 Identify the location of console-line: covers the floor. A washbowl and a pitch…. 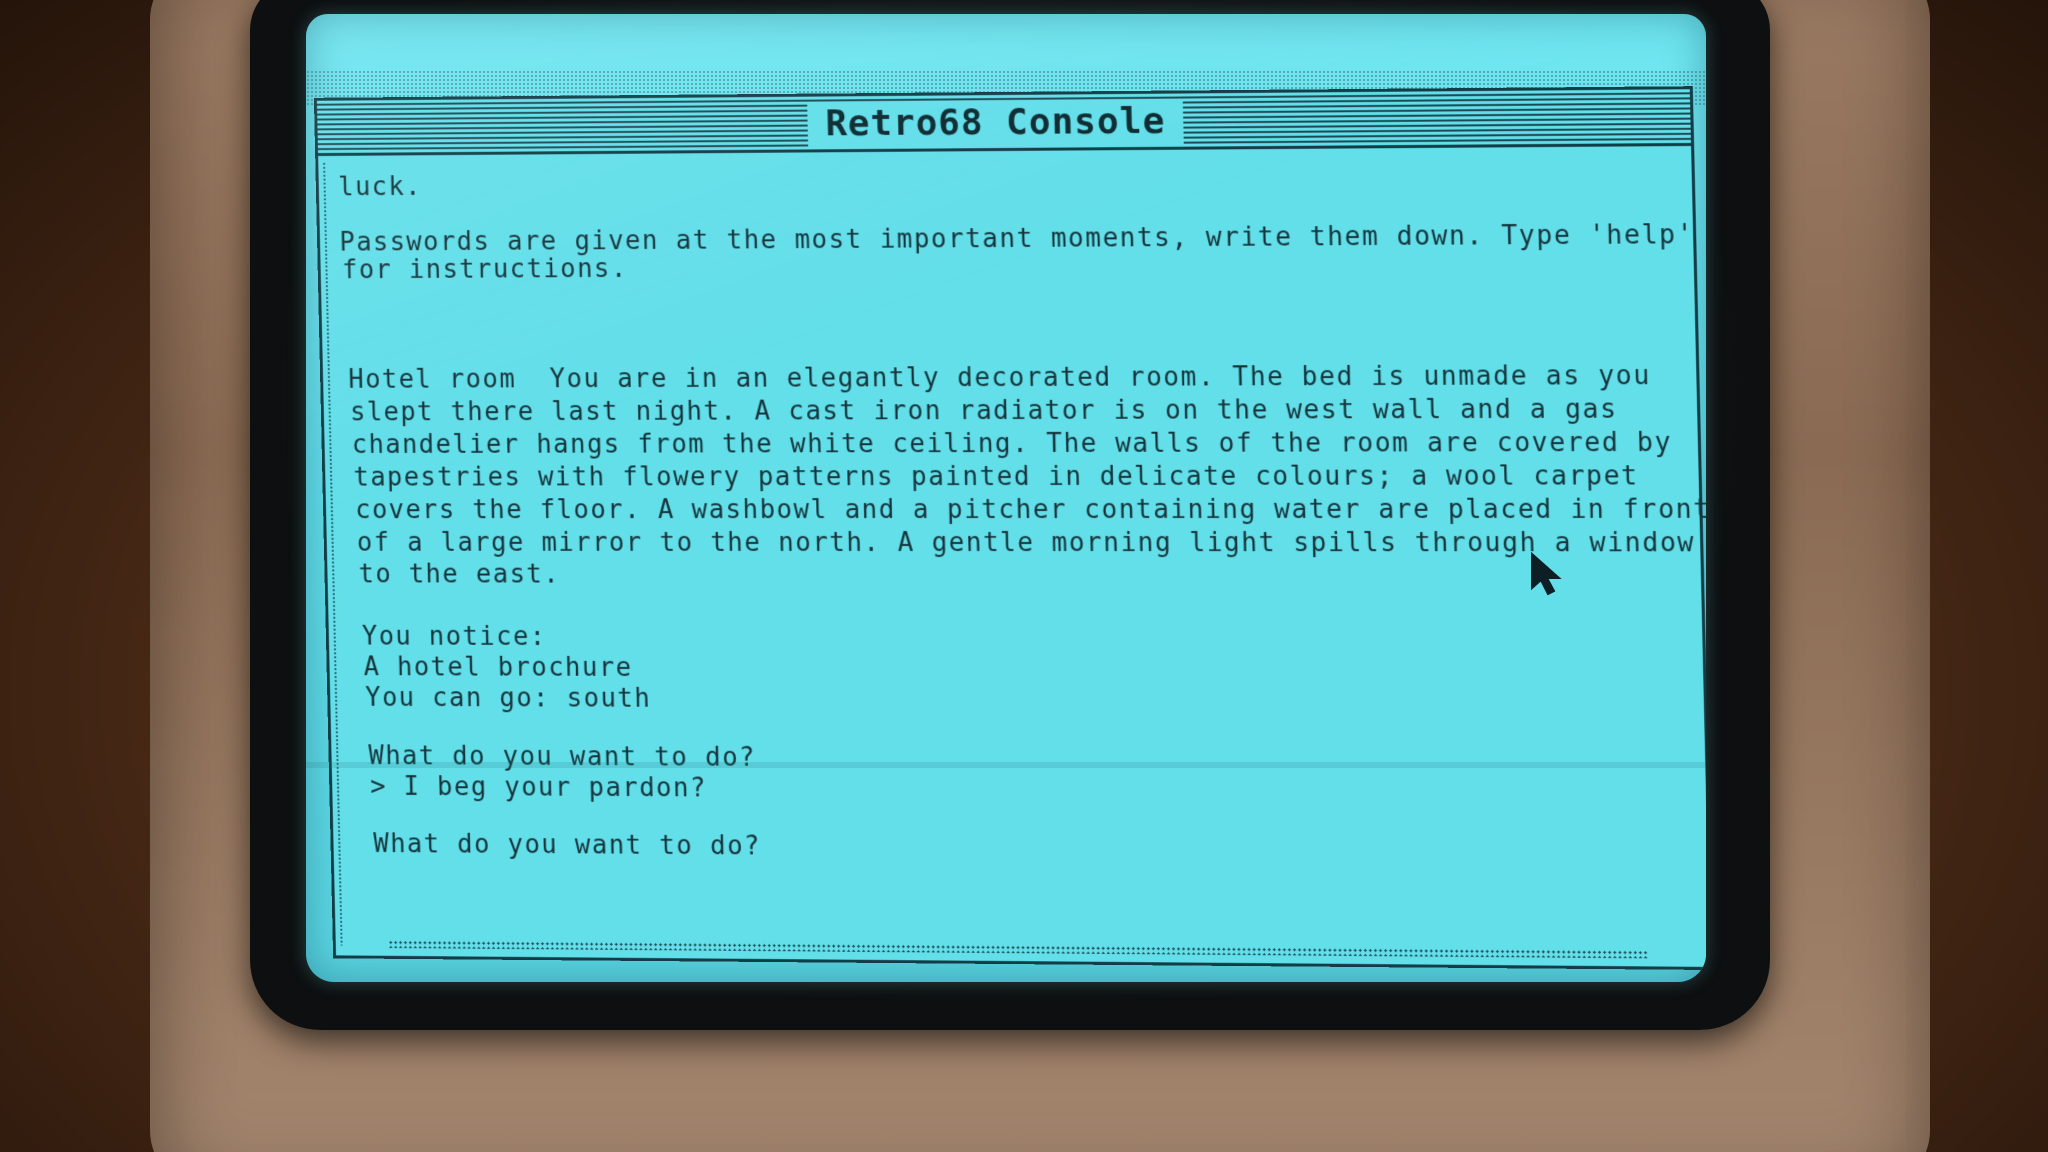
(1030, 510).